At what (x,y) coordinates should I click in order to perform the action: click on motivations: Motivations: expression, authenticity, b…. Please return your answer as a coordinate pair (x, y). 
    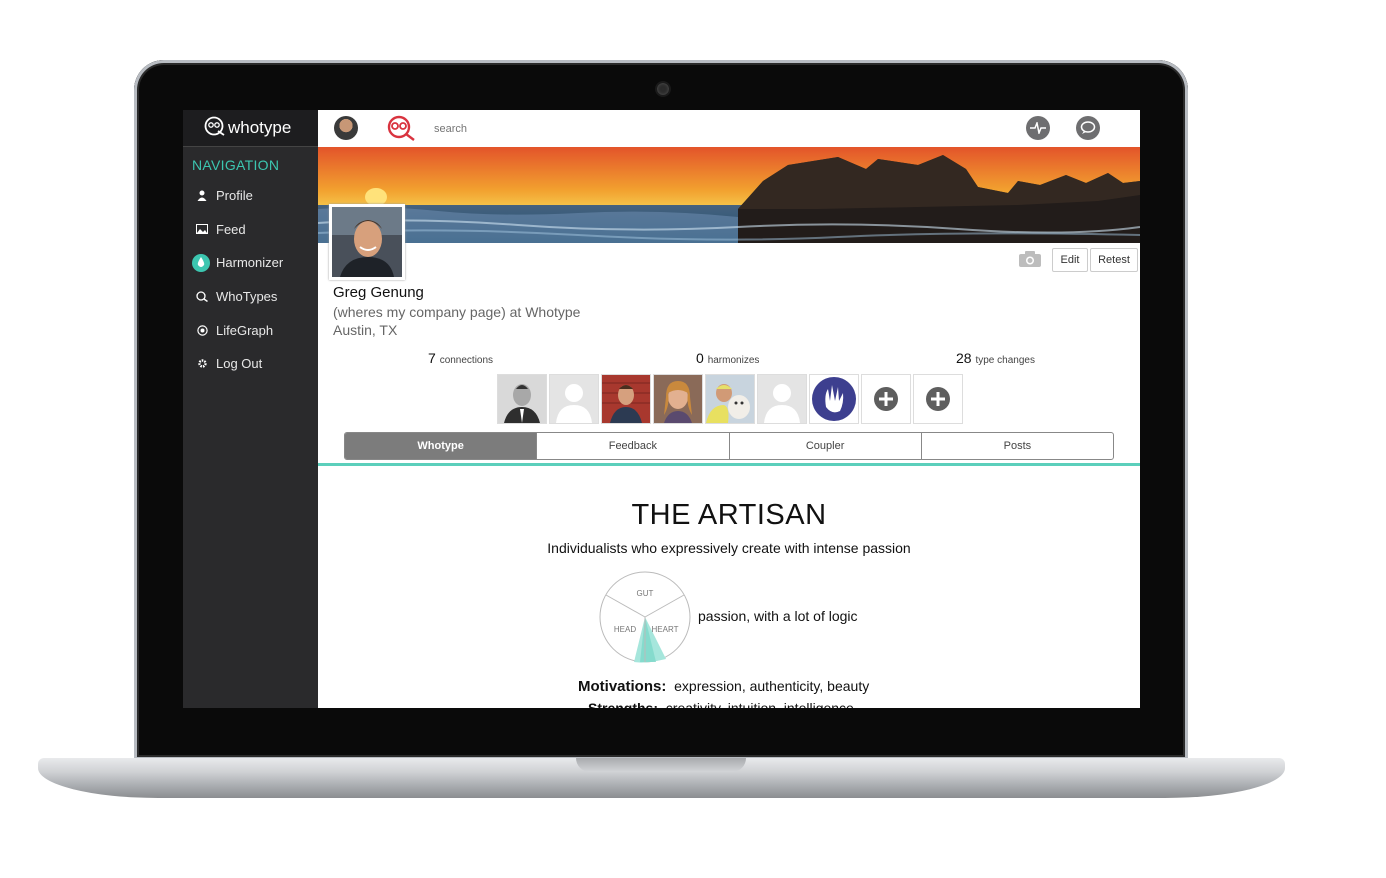
    Looking at the image, I should click on (723, 686).